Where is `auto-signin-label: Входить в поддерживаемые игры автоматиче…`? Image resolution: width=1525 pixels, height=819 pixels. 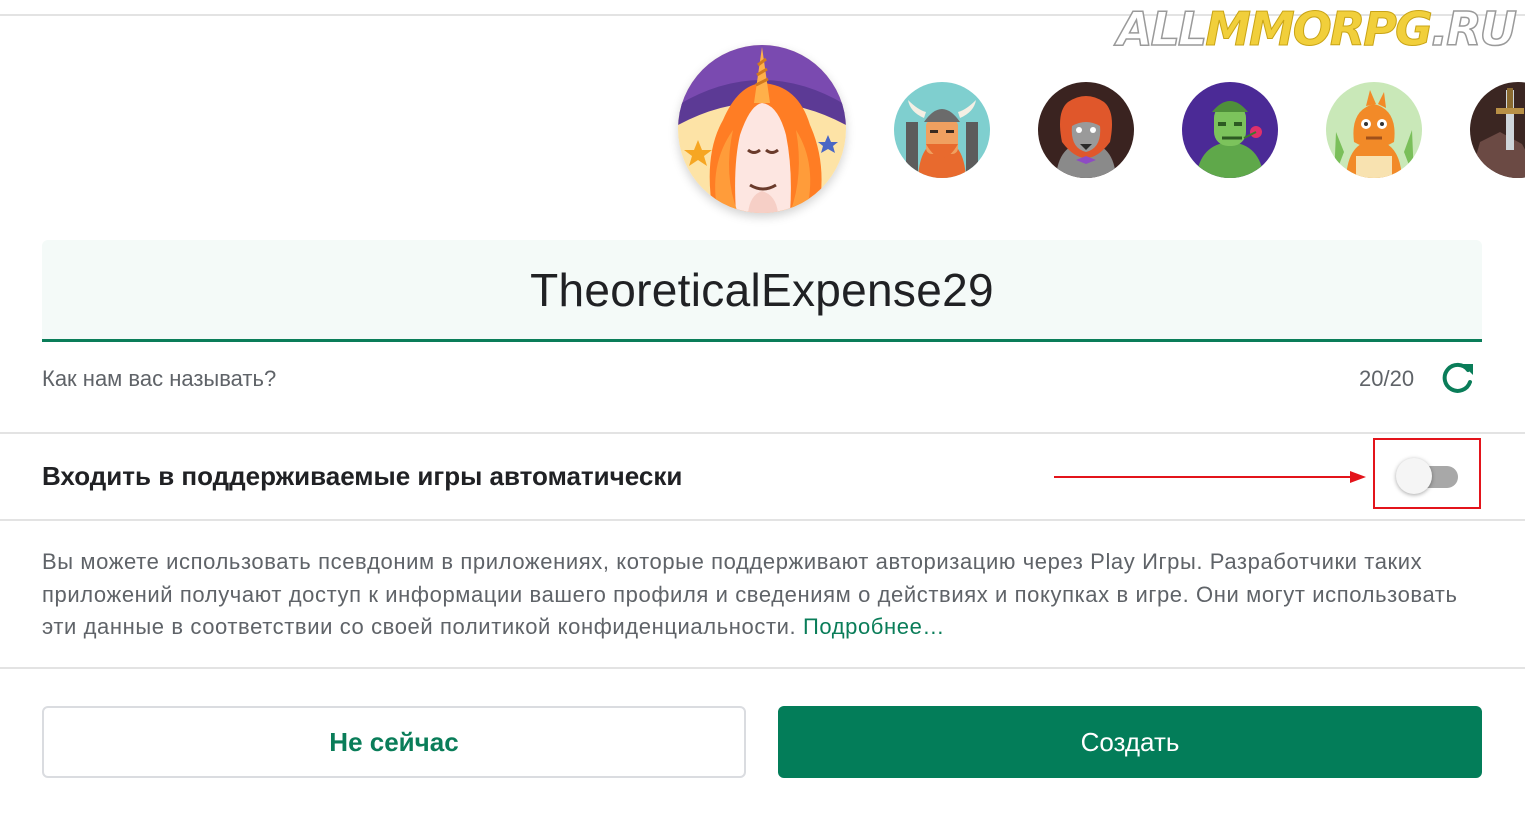
auto-signin-label: Входить в поддерживаемые игры автоматиче… is located at coordinates (362, 476).